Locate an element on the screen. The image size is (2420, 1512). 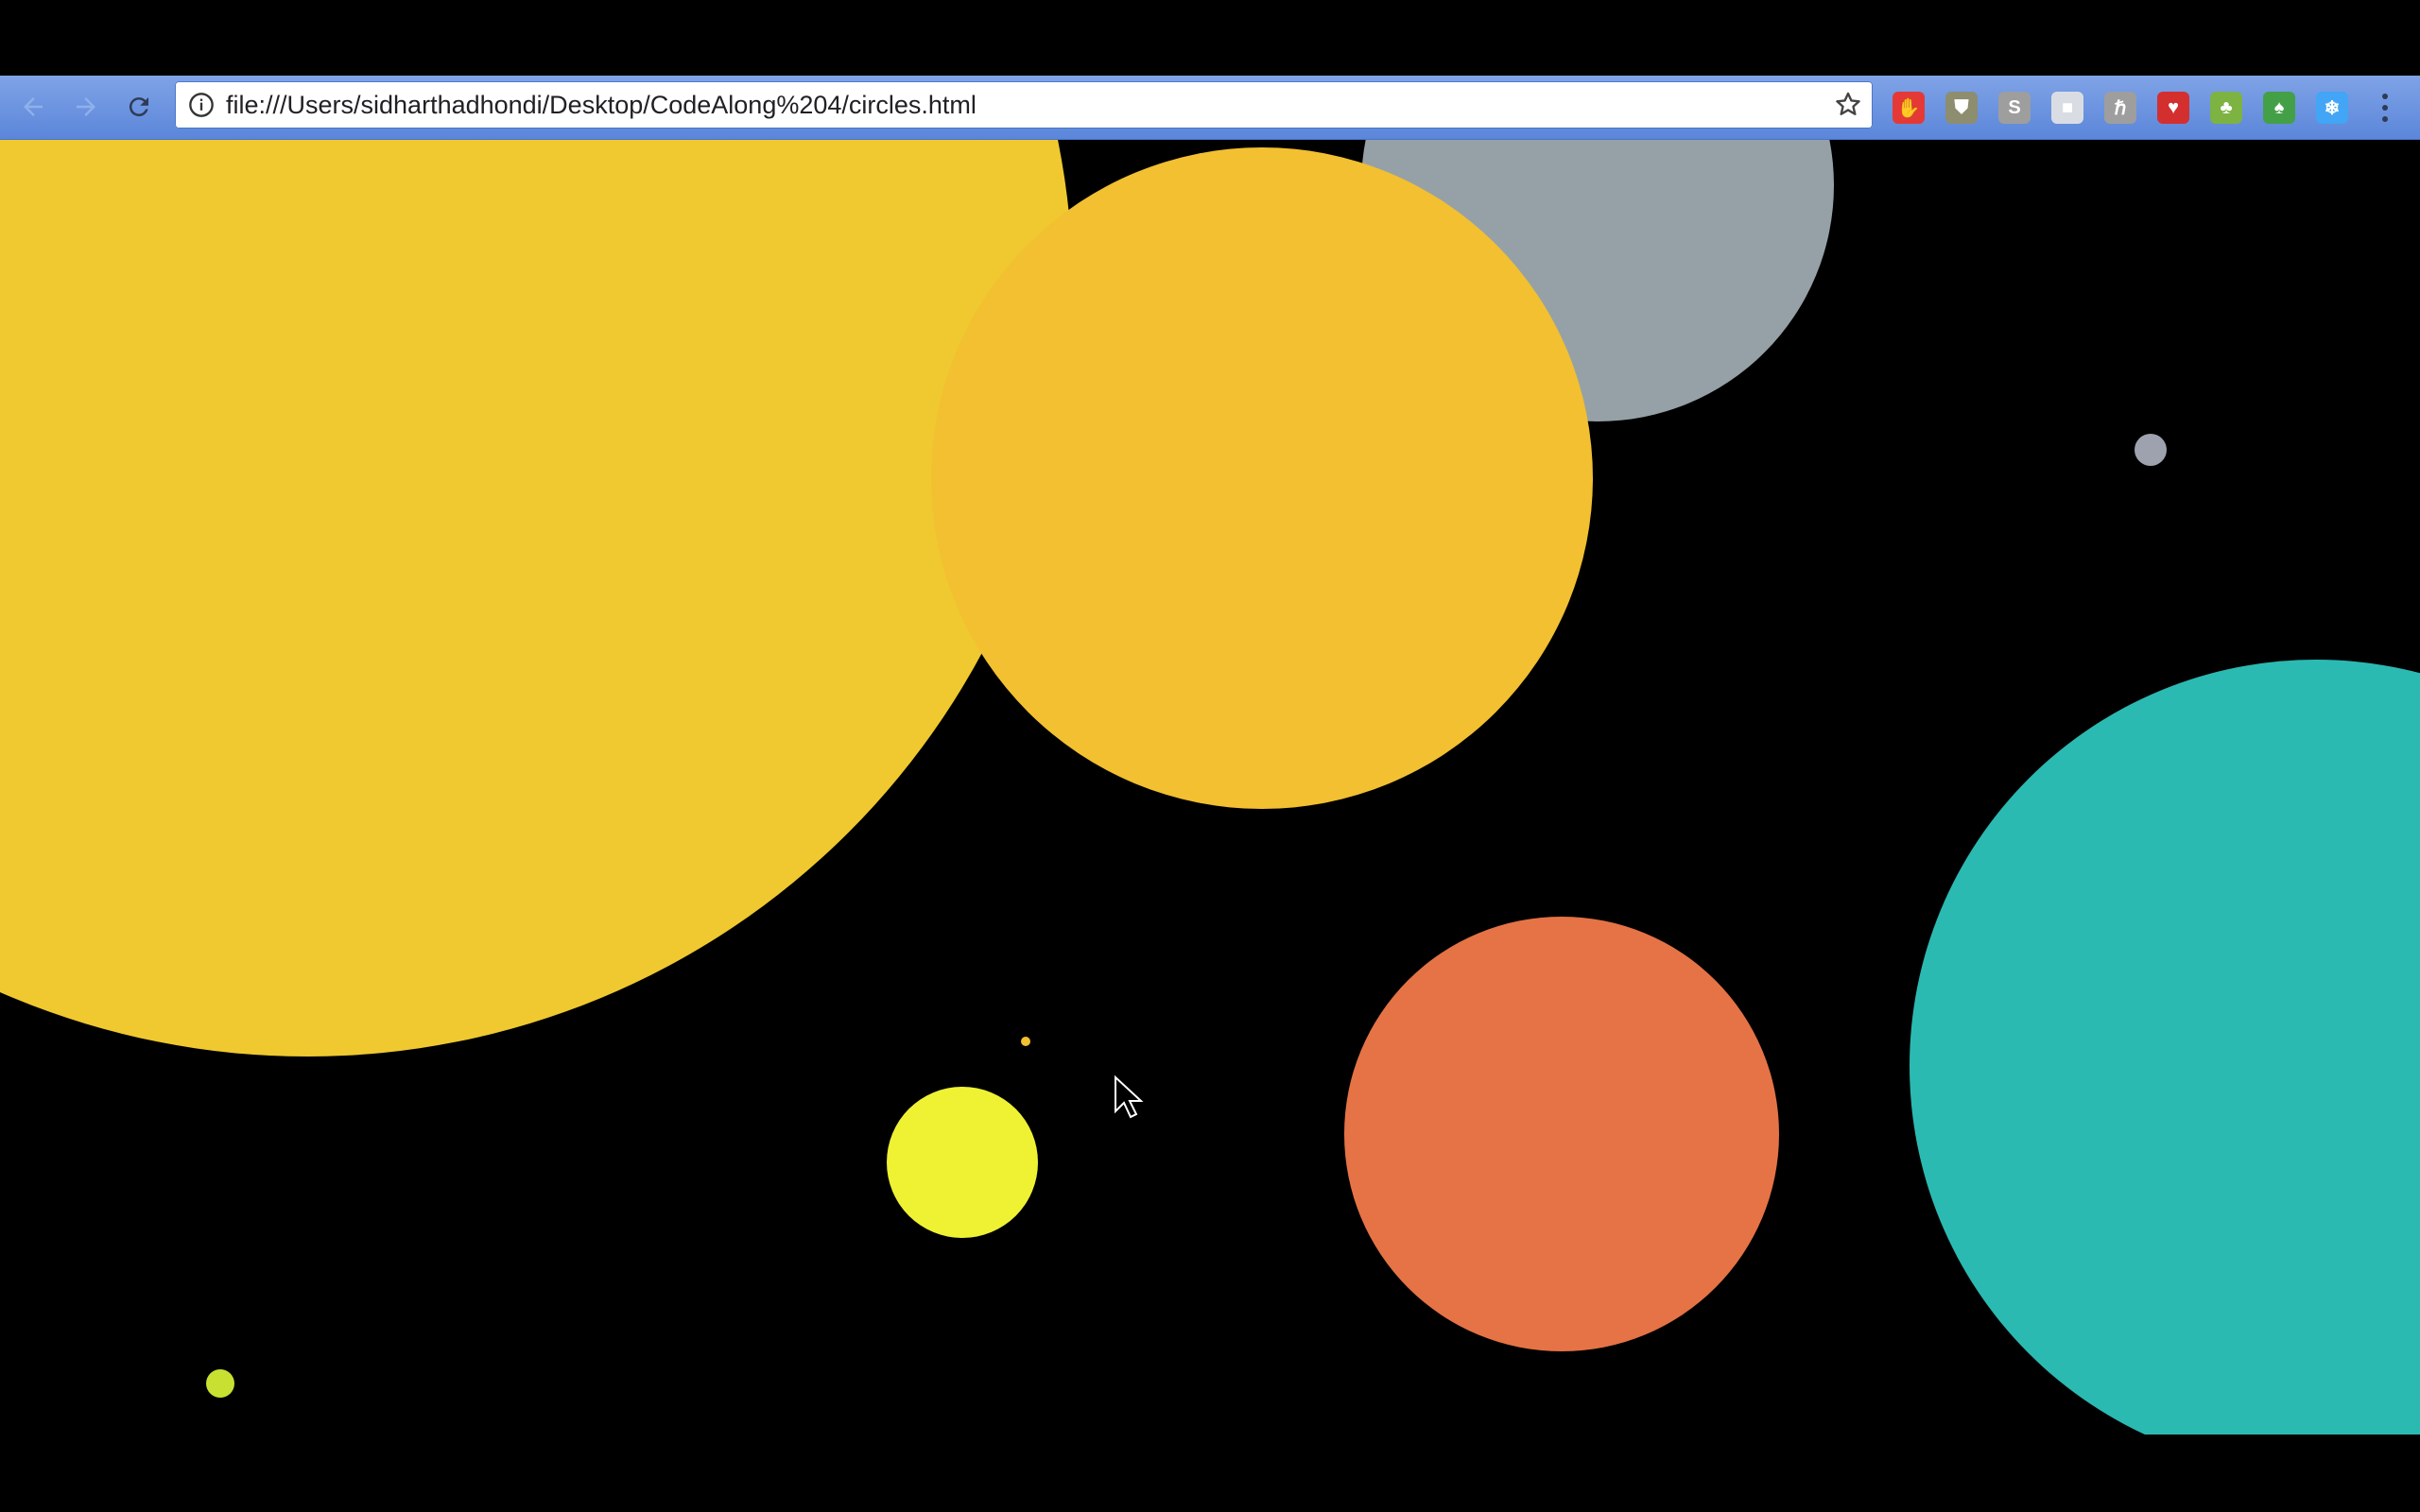
shield-extension-icon: ⛊ is located at coordinates (1961, 108).